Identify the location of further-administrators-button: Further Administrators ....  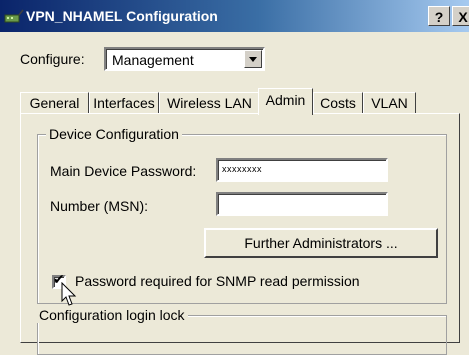
(321, 243).